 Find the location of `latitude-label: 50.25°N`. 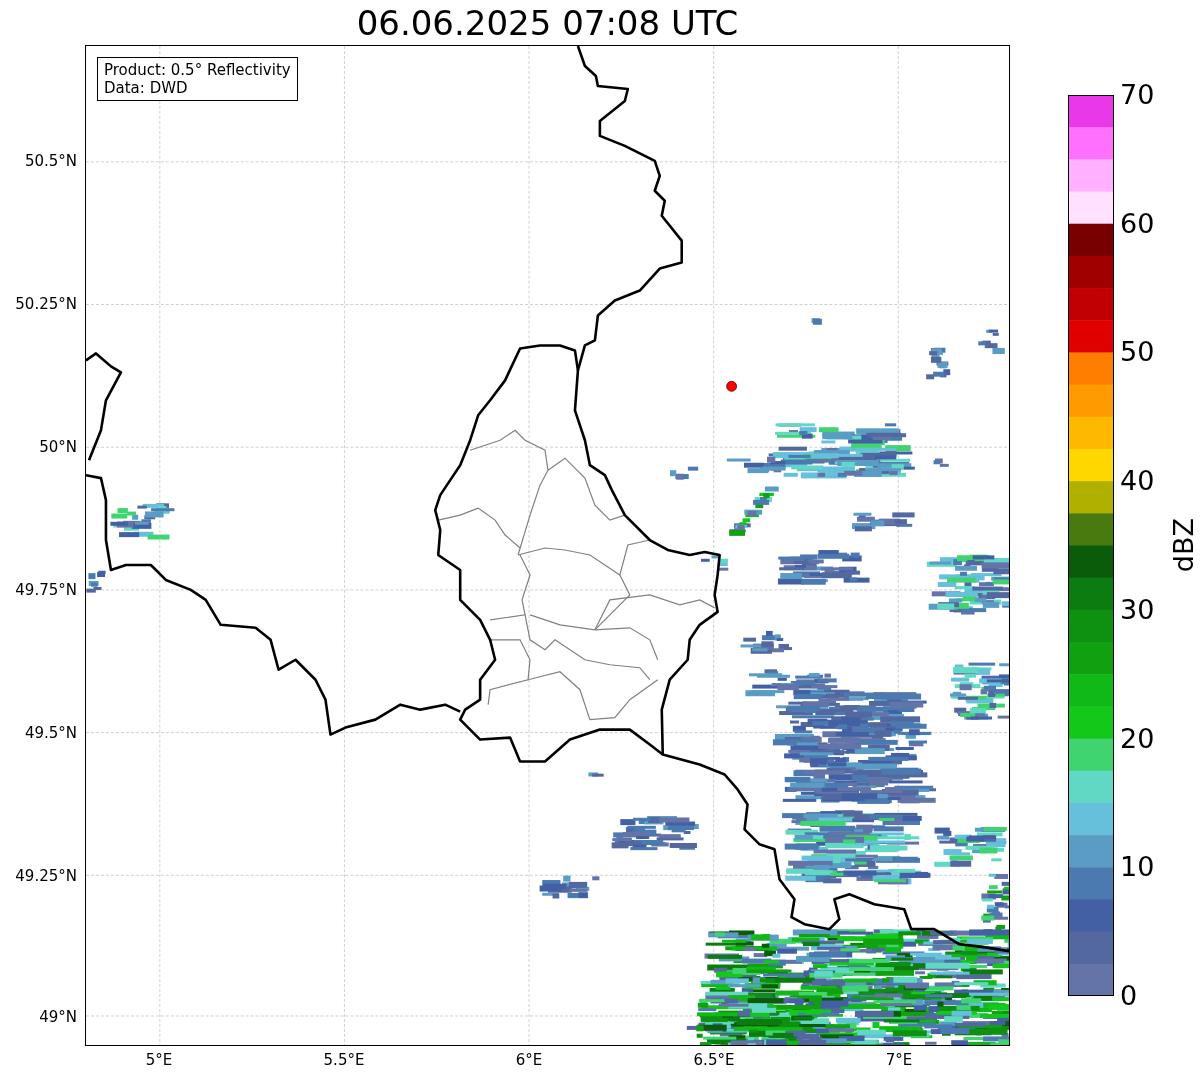

latitude-label: 50.25°N is located at coordinates (46, 304).